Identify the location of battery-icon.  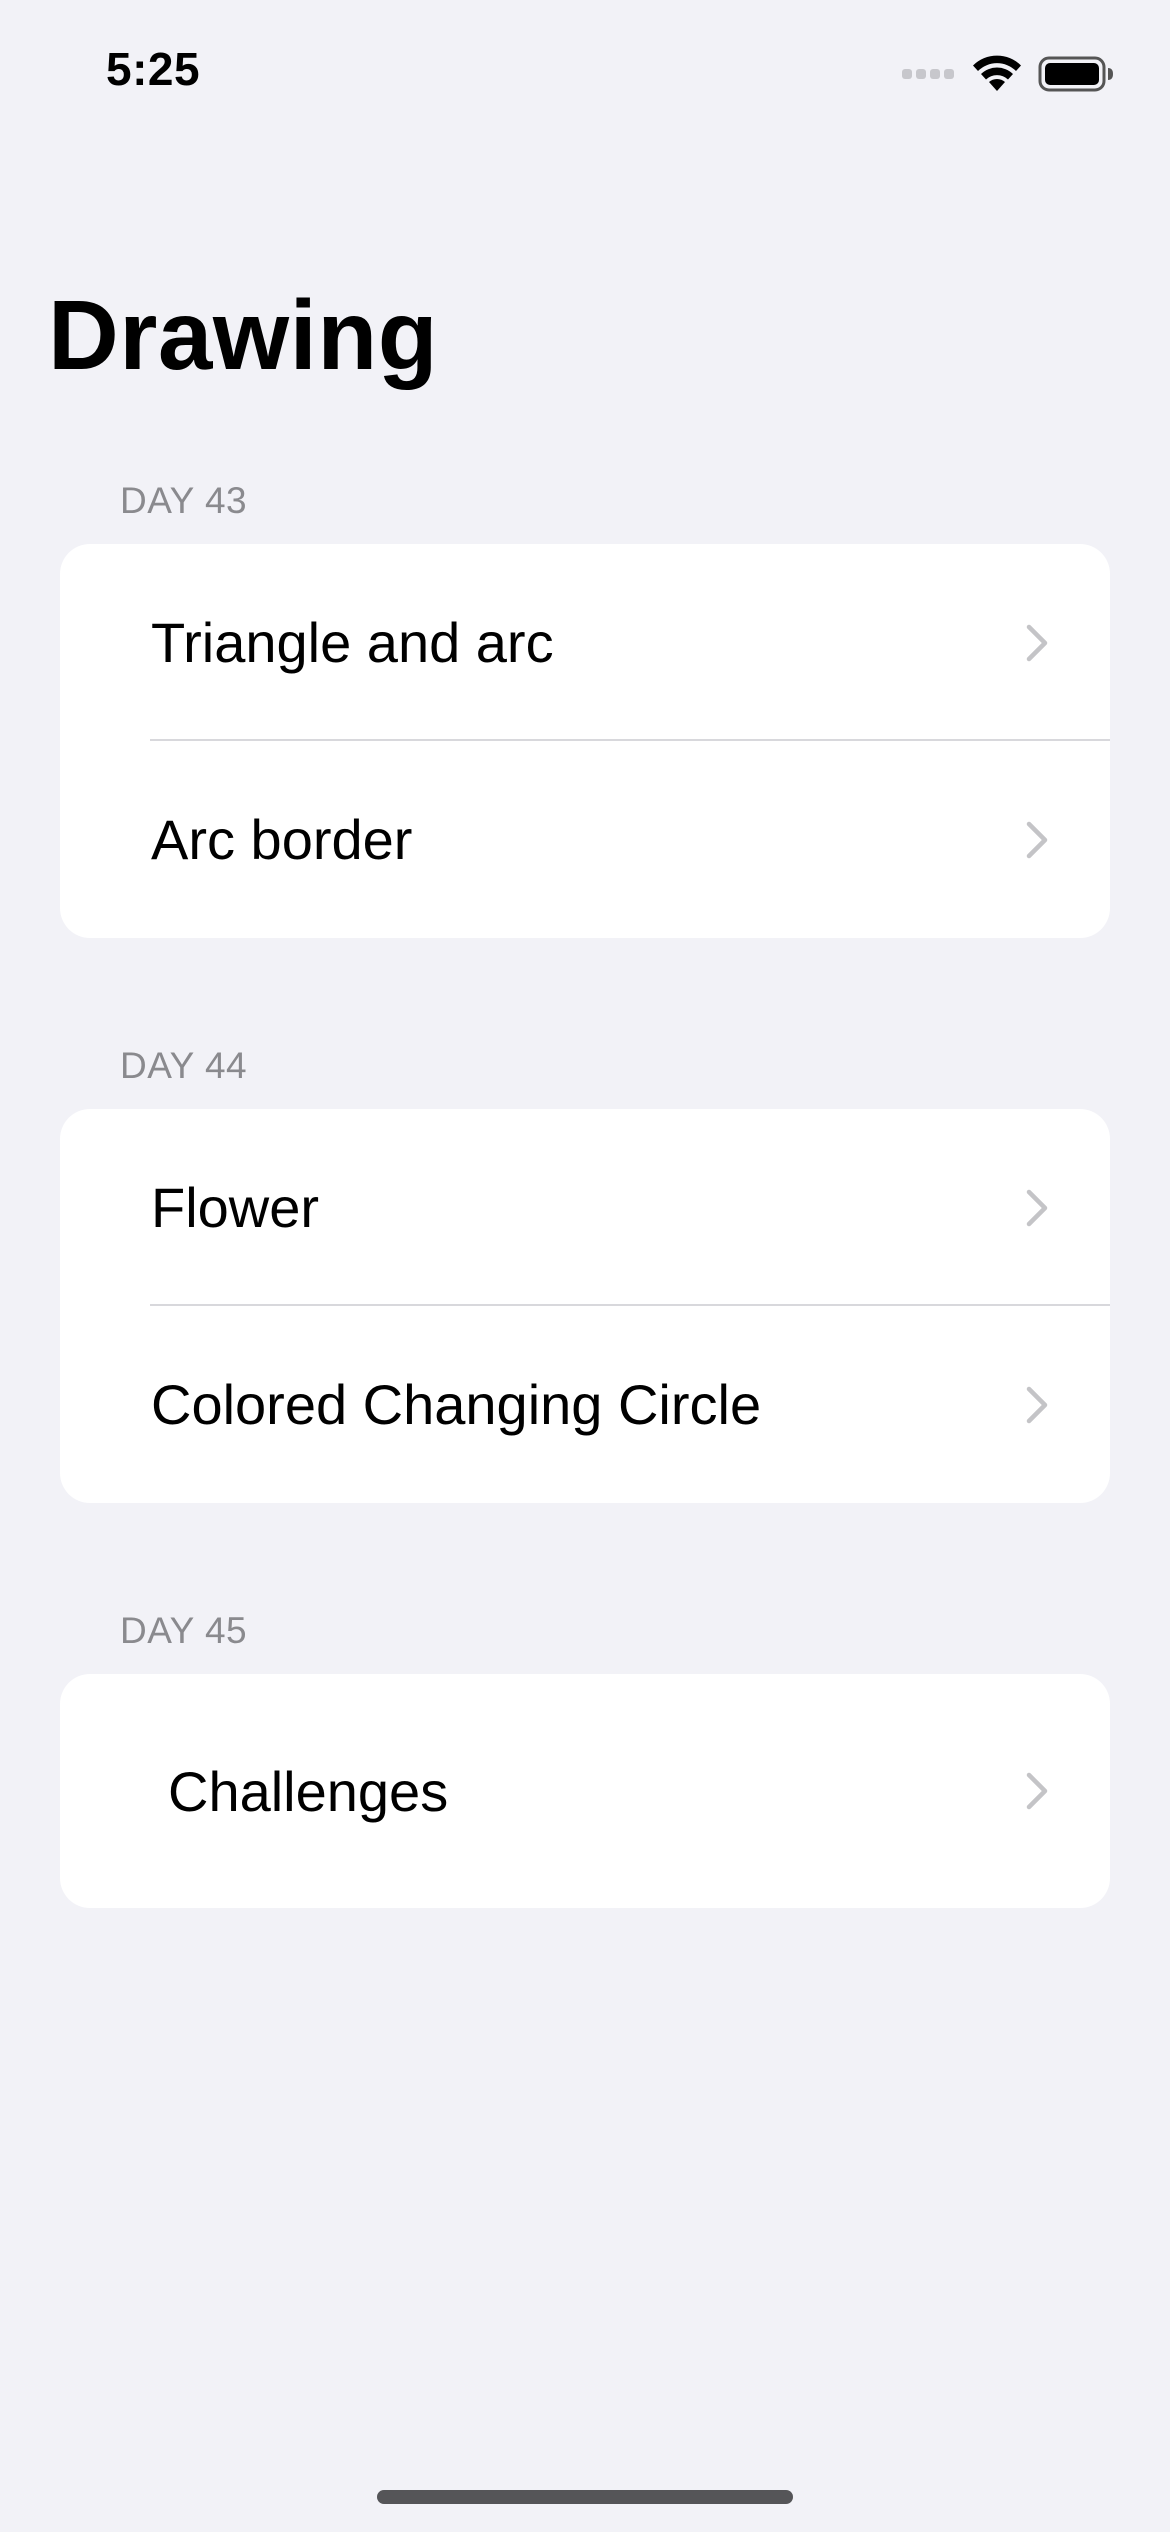
(1075, 74).